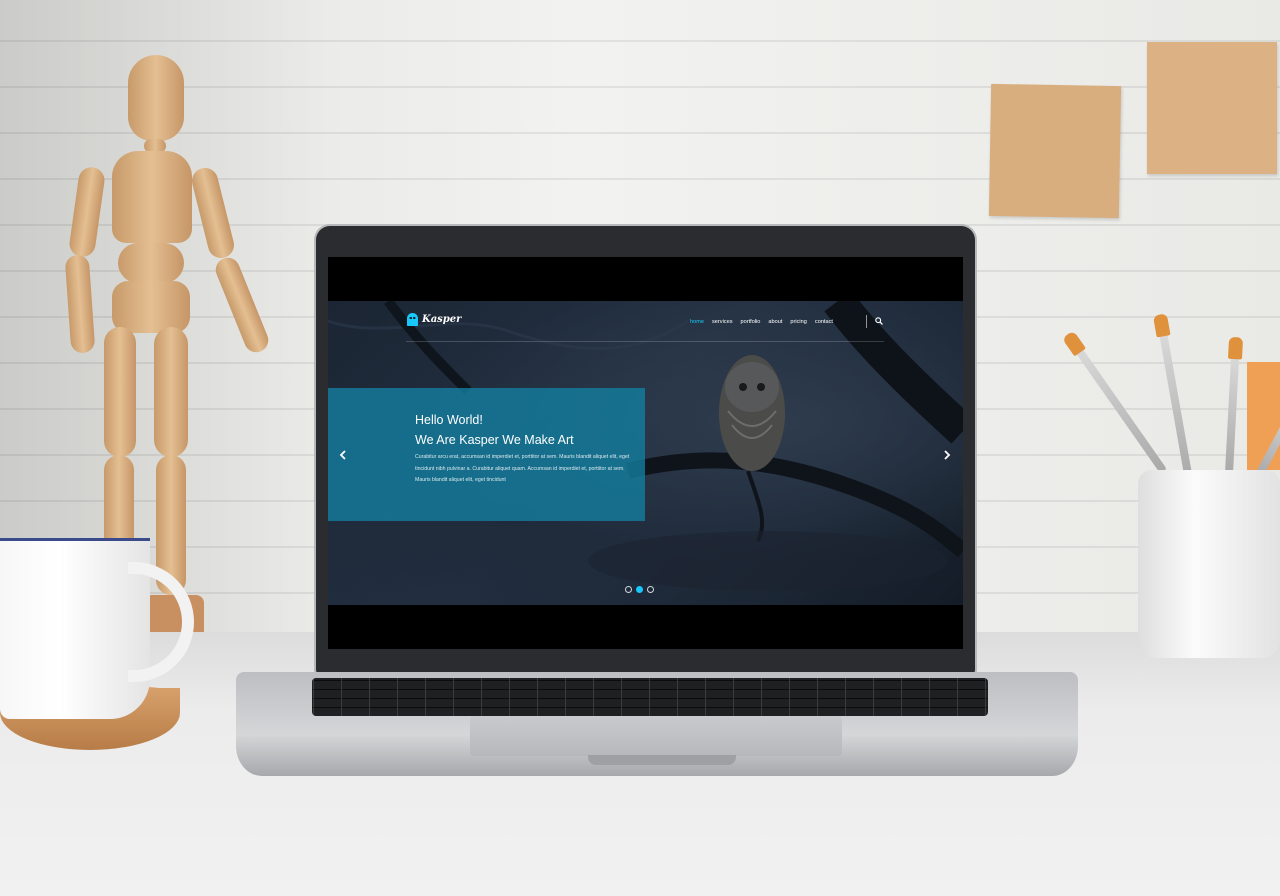  Describe the element at coordinates (650, 697) in the screenshot. I see `laptop-keyboard` at that location.